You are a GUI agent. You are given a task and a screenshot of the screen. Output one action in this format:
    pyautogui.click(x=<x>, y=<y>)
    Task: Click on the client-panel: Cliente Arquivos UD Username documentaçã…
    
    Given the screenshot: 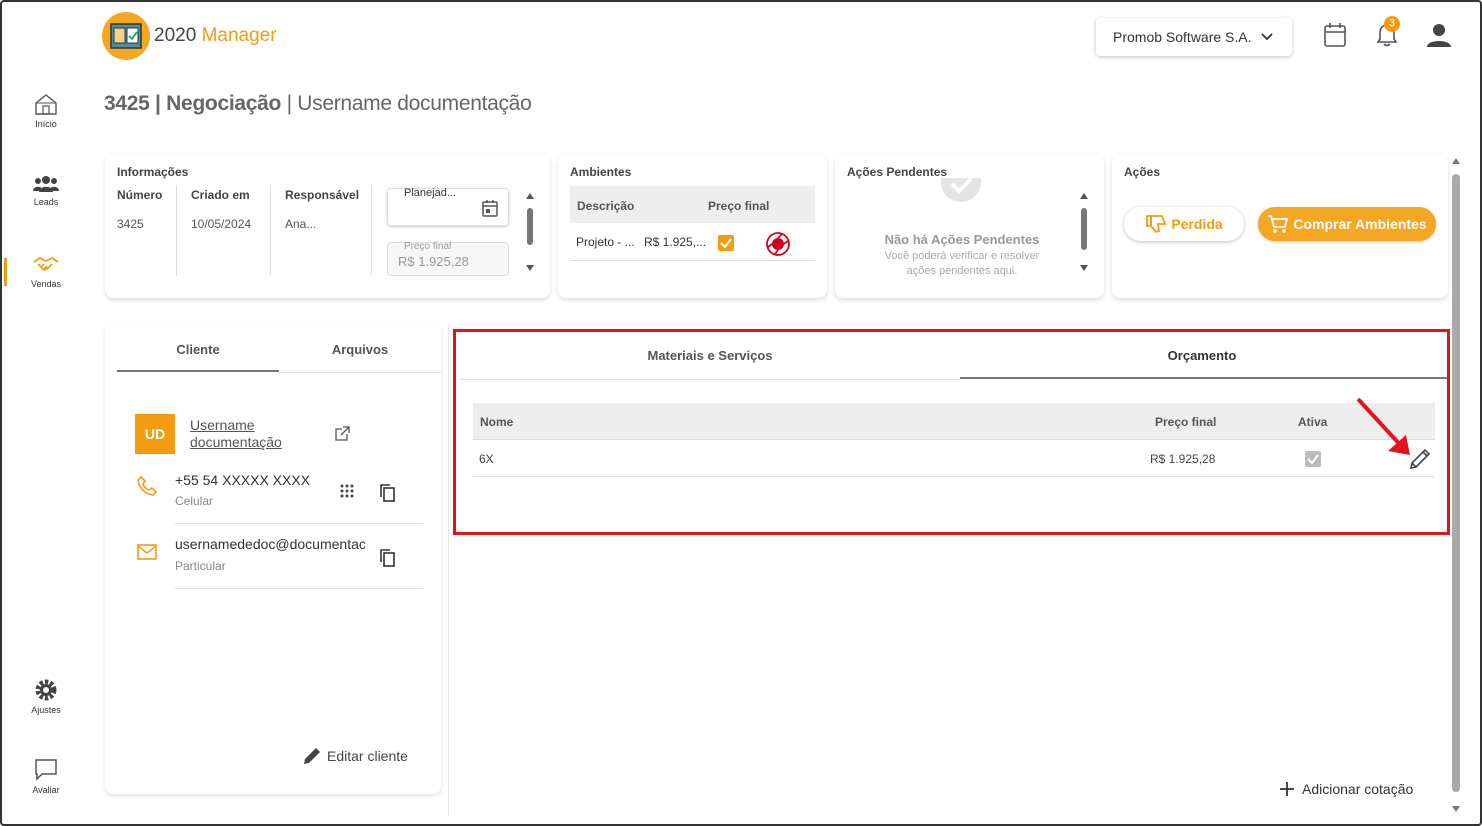 What is the action you would take?
    pyautogui.click(x=273, y=559)
    